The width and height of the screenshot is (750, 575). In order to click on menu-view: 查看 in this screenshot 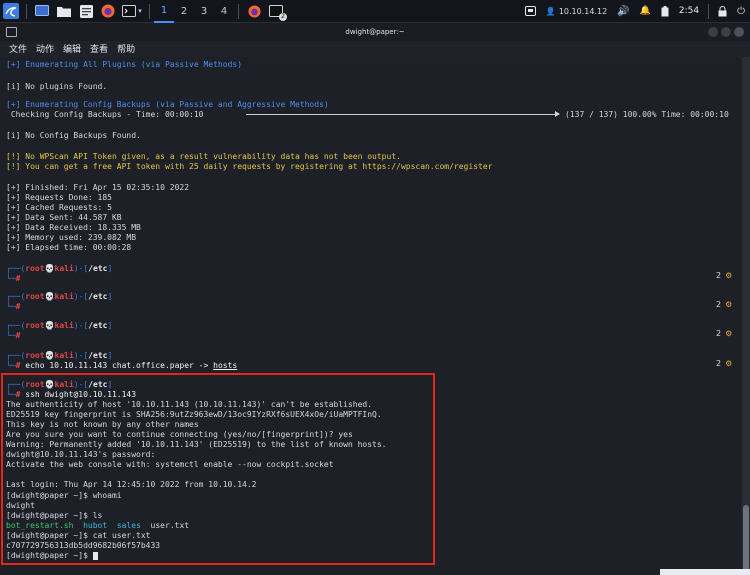, I will do `click(99, 48)`.